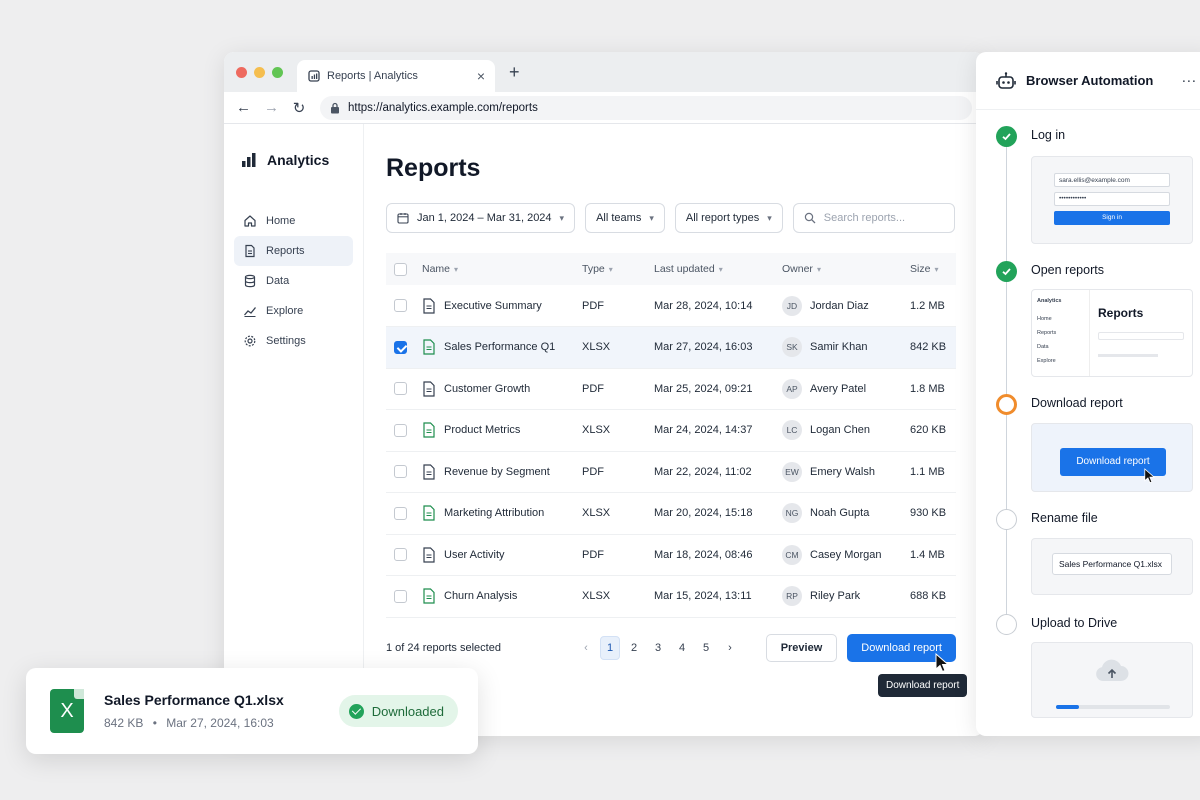  What do you see at coordinates (194, 700) in the screenshot?
I see `toast-filename: Sales Performance Q1.xlsx` at bounding box center [194, 700].